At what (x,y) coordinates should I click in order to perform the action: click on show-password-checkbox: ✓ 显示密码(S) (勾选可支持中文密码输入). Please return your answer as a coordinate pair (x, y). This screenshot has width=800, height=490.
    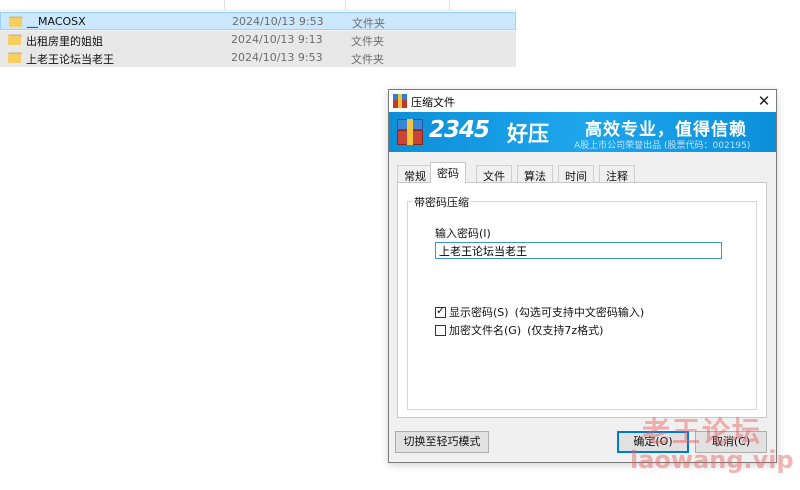
    Looking at the image, I should click on (539, 312).